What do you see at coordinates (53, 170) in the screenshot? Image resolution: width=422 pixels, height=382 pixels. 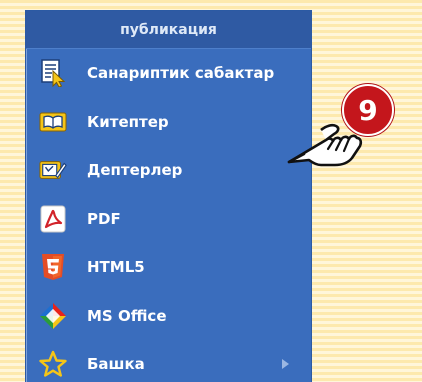 I see `notebook-pen-icon` at bounding box center [53, 170].